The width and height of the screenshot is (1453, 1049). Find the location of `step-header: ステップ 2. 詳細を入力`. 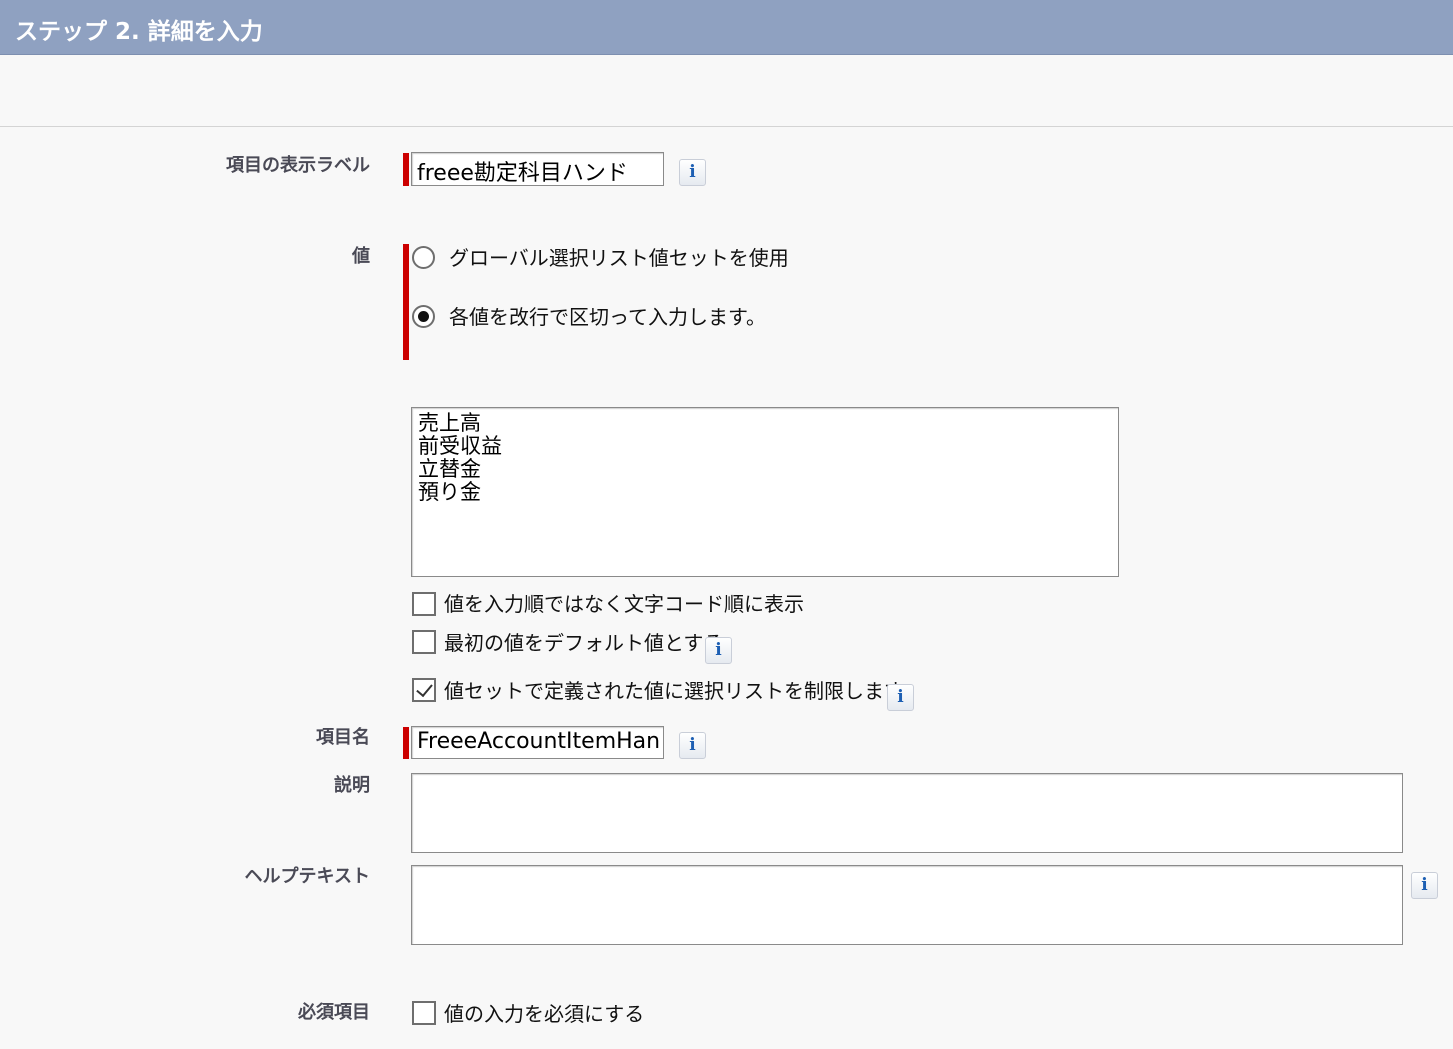

step-header: ステップ 2. 詳細を入力 is located at coordinates (726, 27).